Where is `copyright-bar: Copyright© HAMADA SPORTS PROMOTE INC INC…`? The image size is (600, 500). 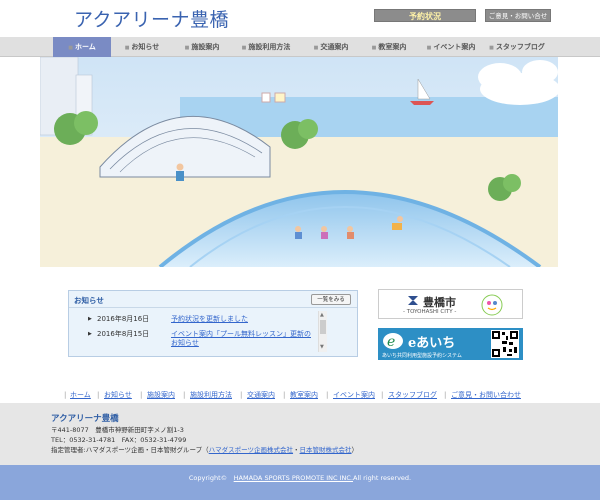 copyright-bar: Copyright© HAMADA SPORTS PROMOTE INC INC… is located at coordinates (300, 482).